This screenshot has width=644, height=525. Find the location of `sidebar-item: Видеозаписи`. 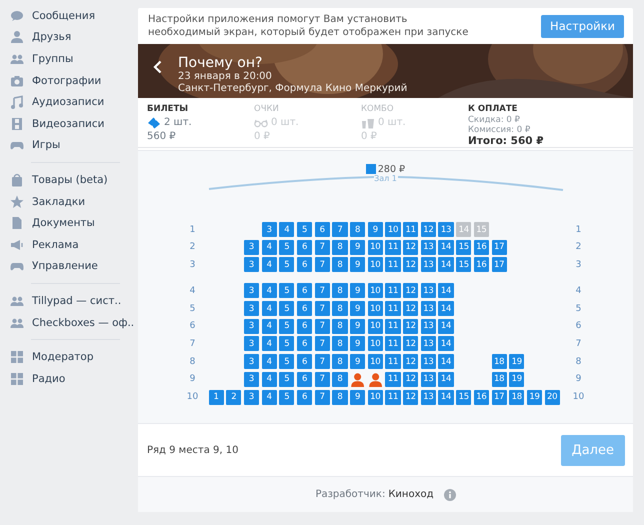

sidebar-item: Видеозаписи is located at coordinates (69, 123).